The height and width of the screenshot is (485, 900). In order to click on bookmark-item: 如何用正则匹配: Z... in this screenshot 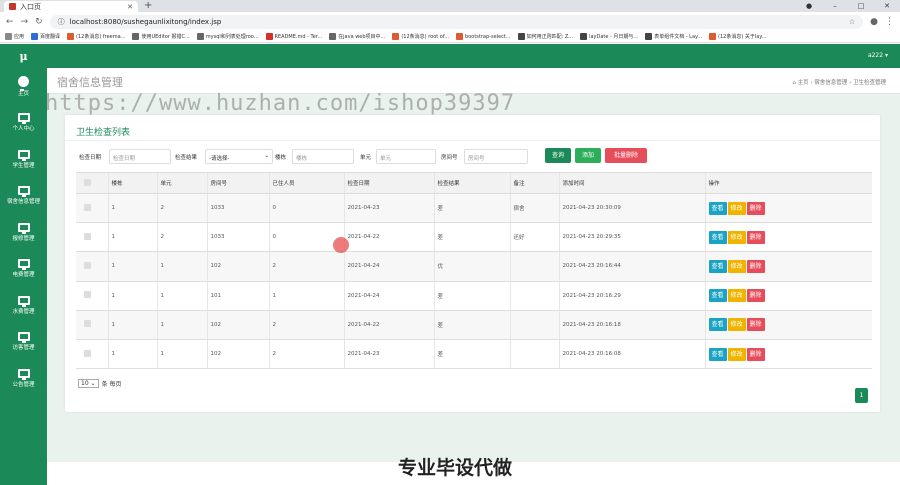, I will do `click(545, 36)`.